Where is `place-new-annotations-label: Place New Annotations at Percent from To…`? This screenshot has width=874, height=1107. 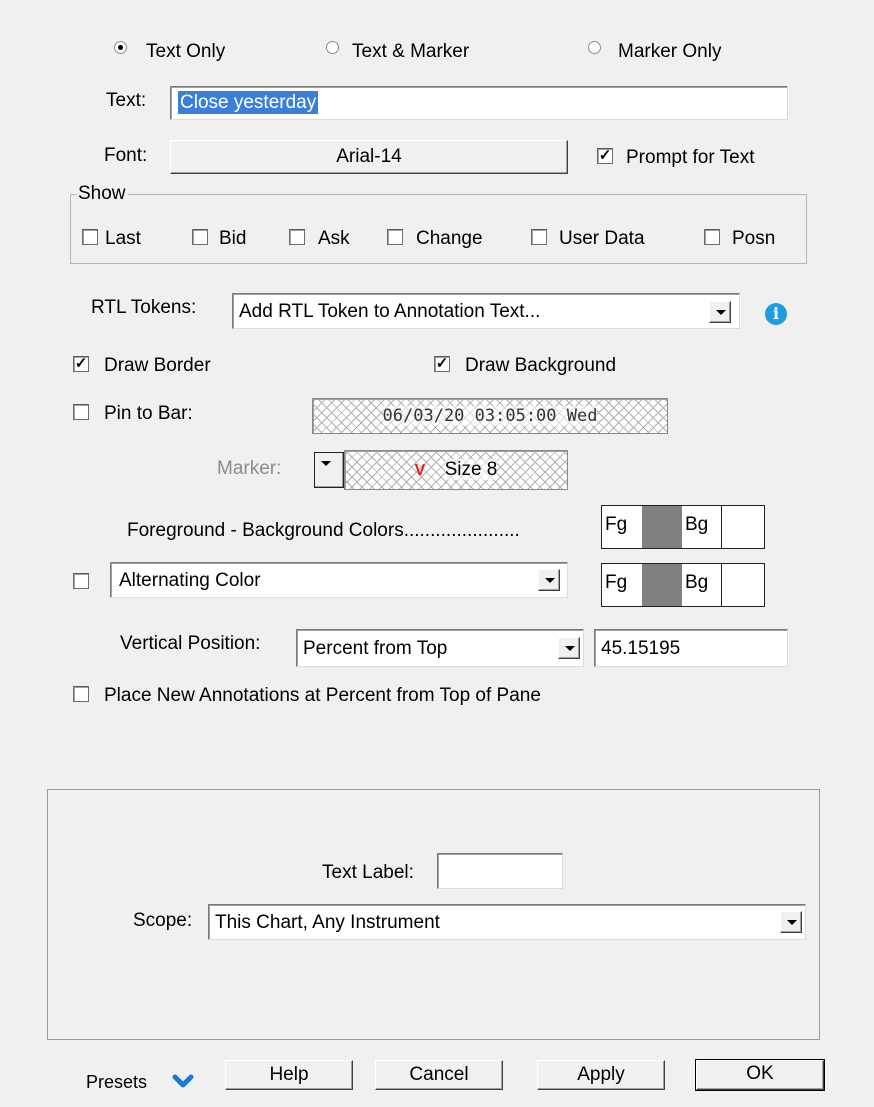 place-new-annotations-label: Place New Annotations at Percent from To… is located at coordinates (322, 695).